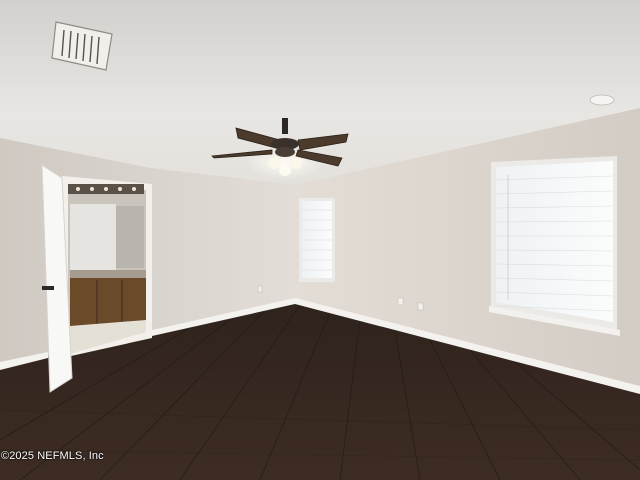  What do you see at coordinates (108, 302) in the screenshot?
I see `vanity-cabinet` at bounding box center [108, 302].